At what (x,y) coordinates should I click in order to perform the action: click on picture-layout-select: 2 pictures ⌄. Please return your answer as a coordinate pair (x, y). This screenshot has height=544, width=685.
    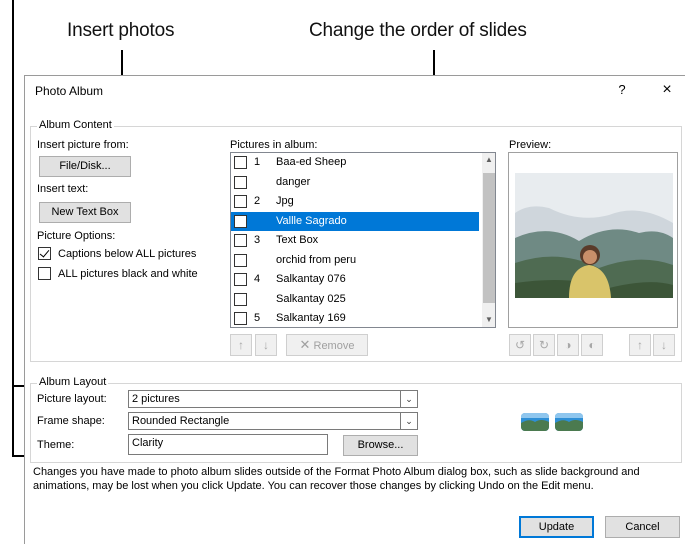
    Looking at the image, I should click on (273, 399).